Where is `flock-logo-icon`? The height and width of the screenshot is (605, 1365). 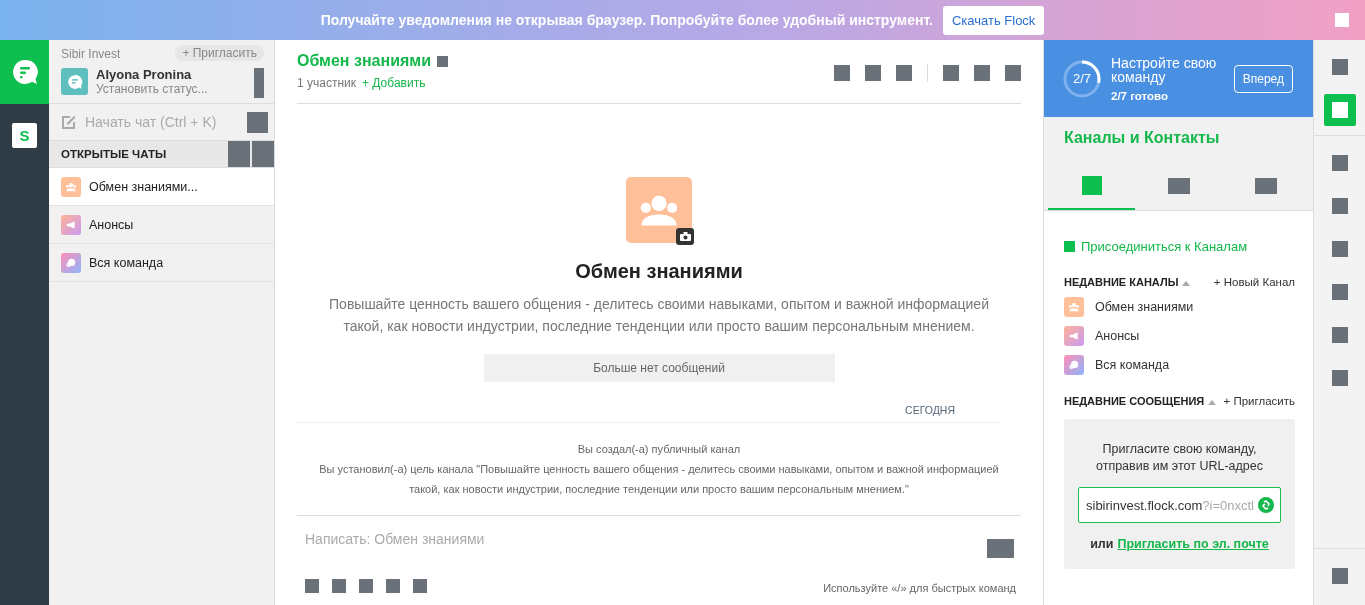
flock-logo-icon is located at coordinates (24, 72).